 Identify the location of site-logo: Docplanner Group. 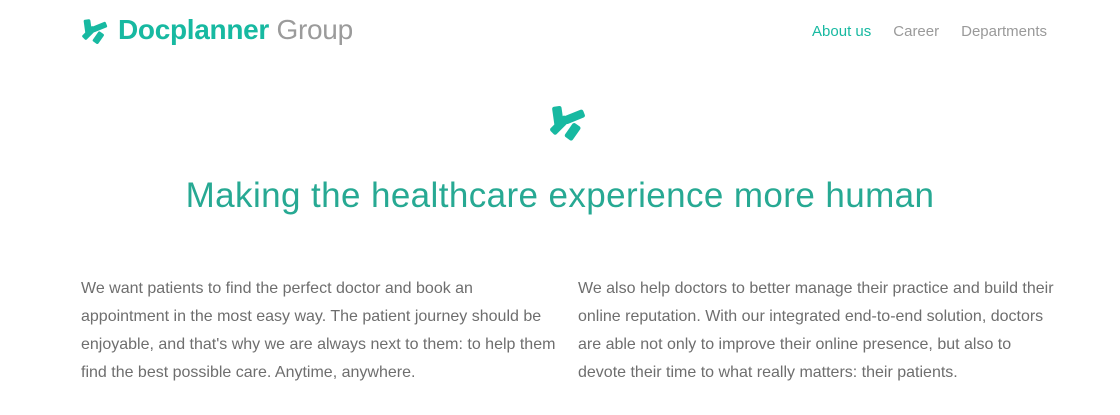
(216, 30).